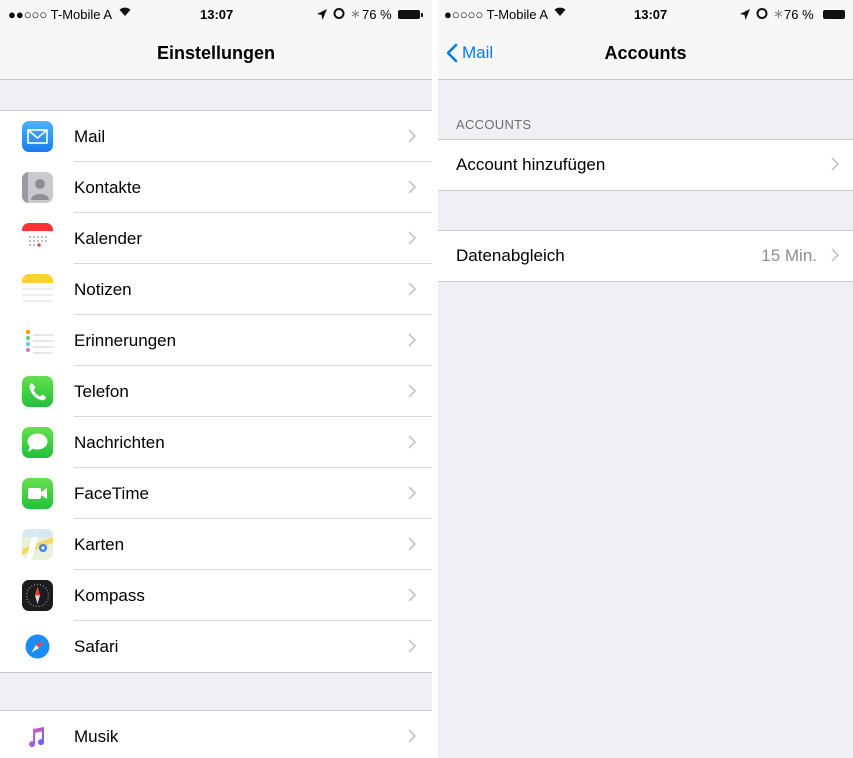 This screenshot has width=853, height=758. Describe the element at coordinates (37, 544) in the screenshot. I see `maps-icon` at that location.